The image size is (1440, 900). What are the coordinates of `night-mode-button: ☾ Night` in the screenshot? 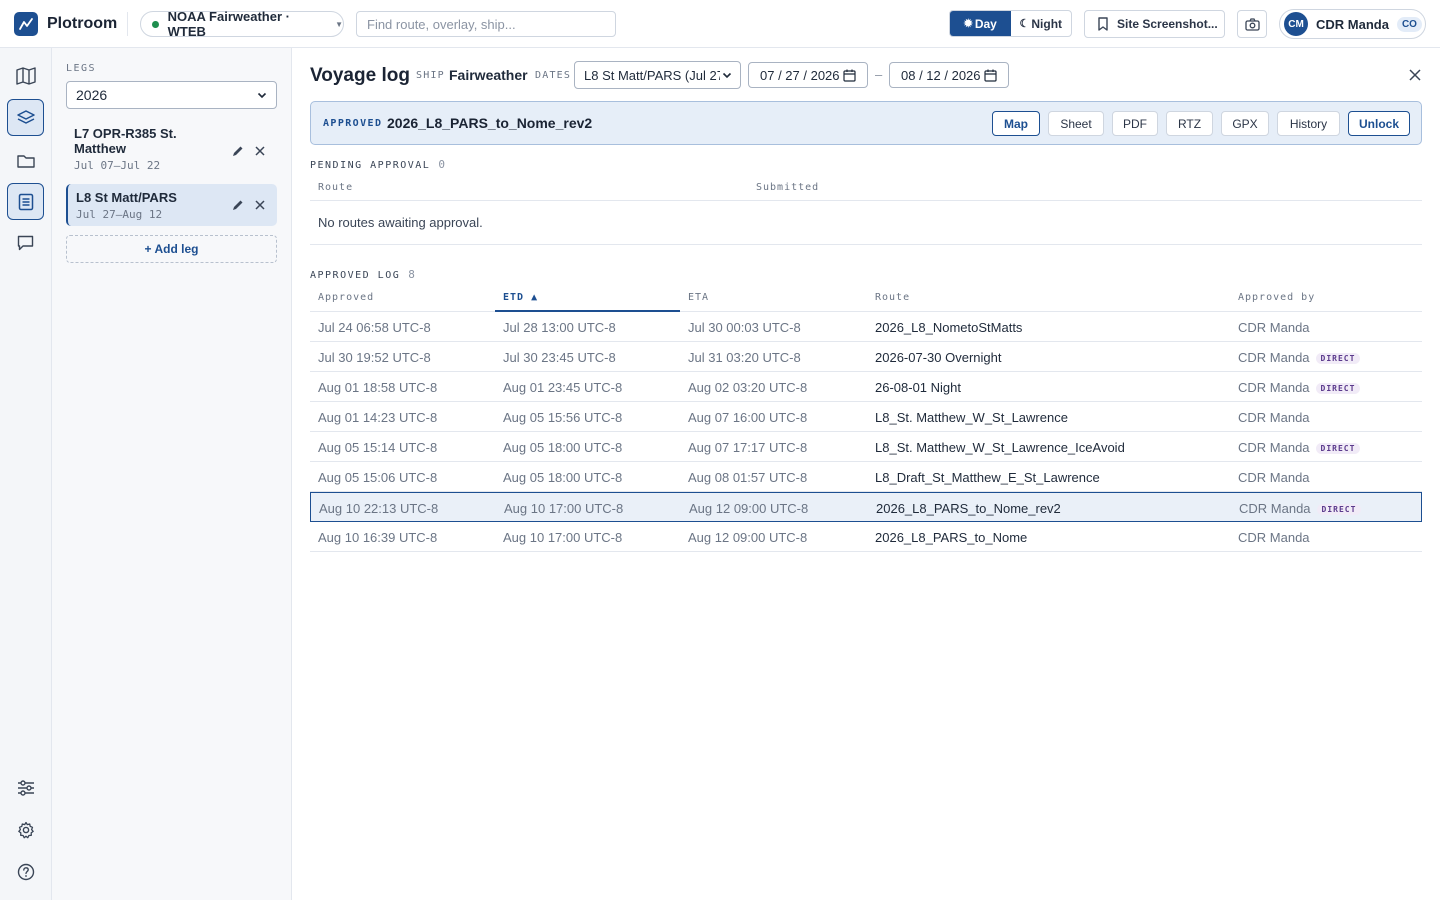 It's located at (1041, 23).